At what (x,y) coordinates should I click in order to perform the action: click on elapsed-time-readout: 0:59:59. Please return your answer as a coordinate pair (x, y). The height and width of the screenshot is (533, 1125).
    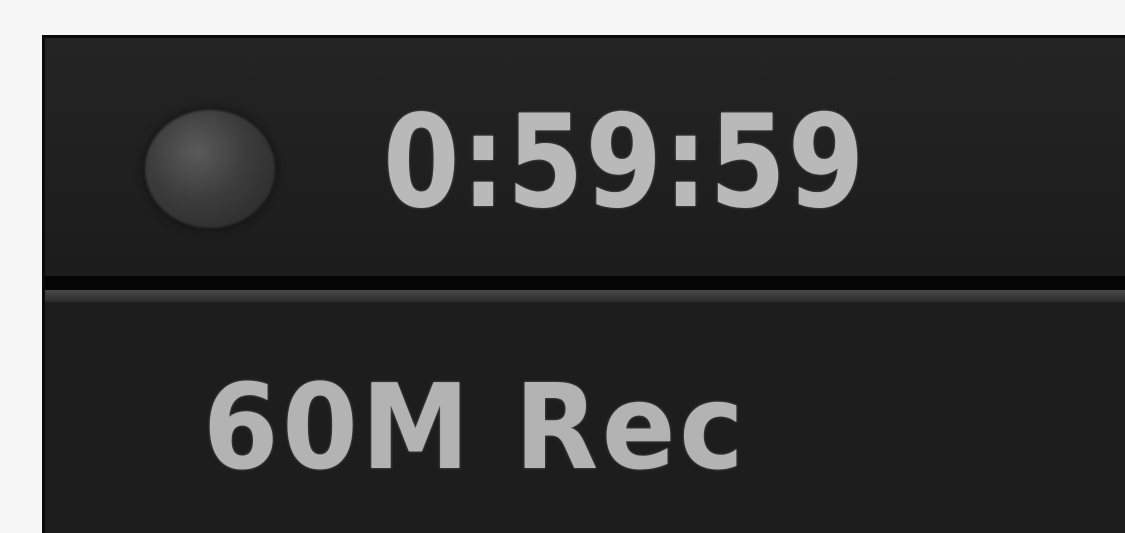
    Looking at the image, I should click on (625, 162).